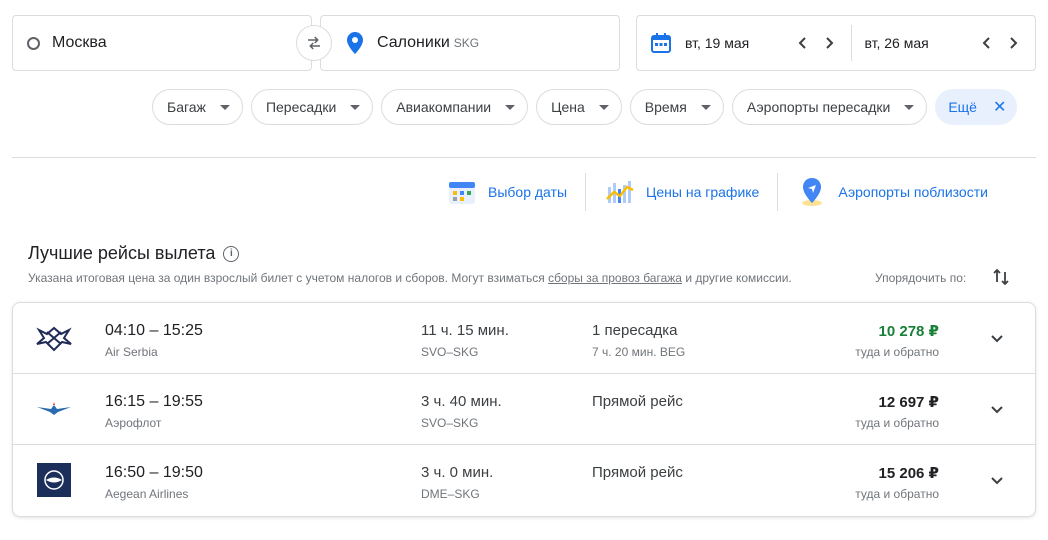  I want to click on aeroflot-logo, so click(54, 409).